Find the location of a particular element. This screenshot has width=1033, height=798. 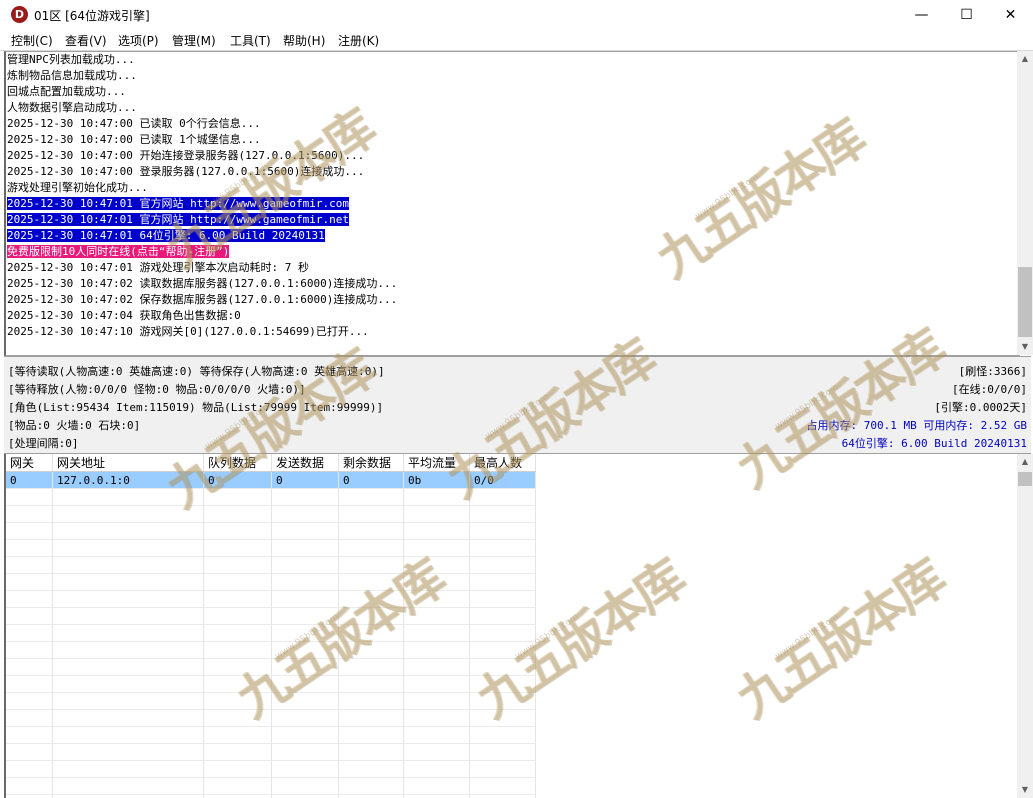

col-queue-data: 队列数据 is located at coordinates (237, 463).